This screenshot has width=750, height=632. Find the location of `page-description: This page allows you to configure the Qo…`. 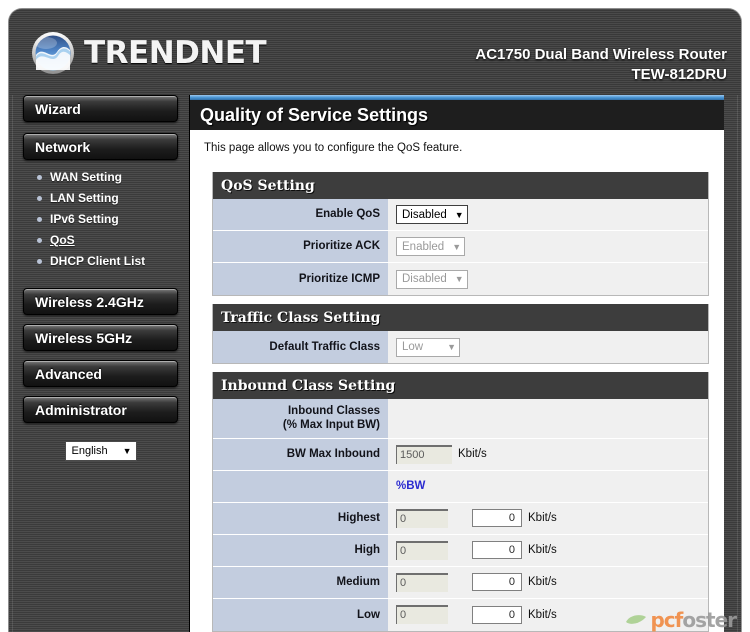

page-description: This page allows you to configure the Qo… is located at coordinates (333, 148).